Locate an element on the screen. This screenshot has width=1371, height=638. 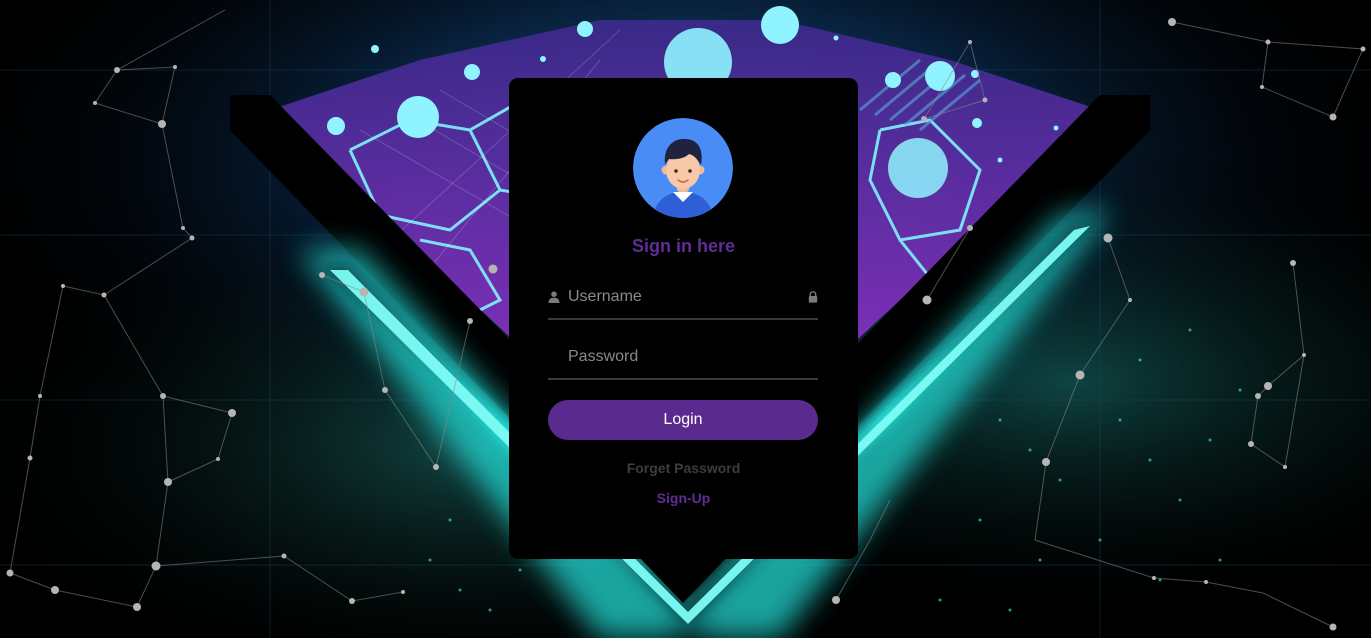
user-icon is located at coordinates (554, 297).